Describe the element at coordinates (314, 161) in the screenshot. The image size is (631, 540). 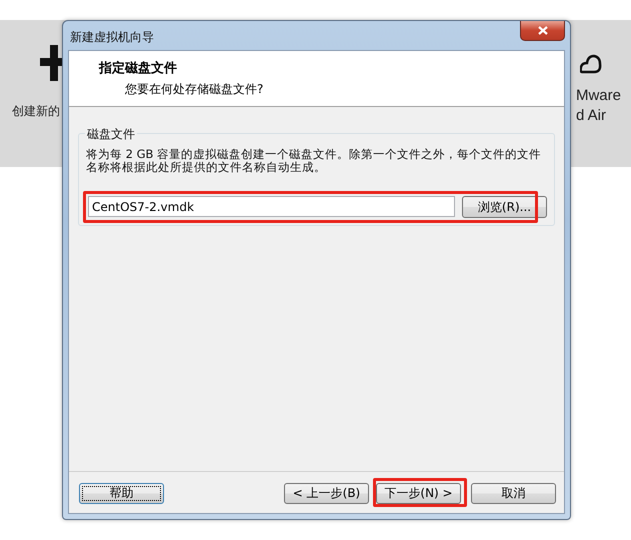
I see `description-text: 将为每 2 GB 容量的虚拟磁盘创建一个磁盘文件。除第一个文件之外，每个文件的文件名称将根据此处所提供的文件名称自动生成。` at that location.